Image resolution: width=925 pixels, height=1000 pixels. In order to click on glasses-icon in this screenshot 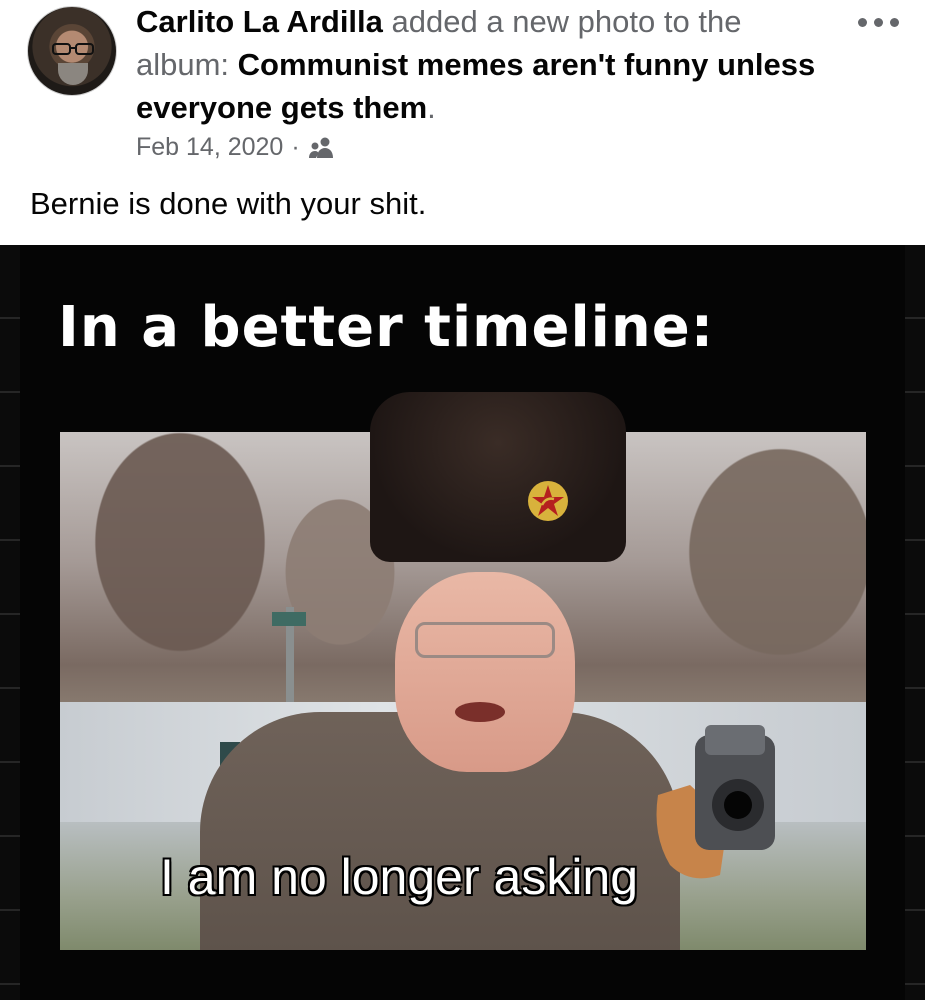, I will do `click(73, 49)`.